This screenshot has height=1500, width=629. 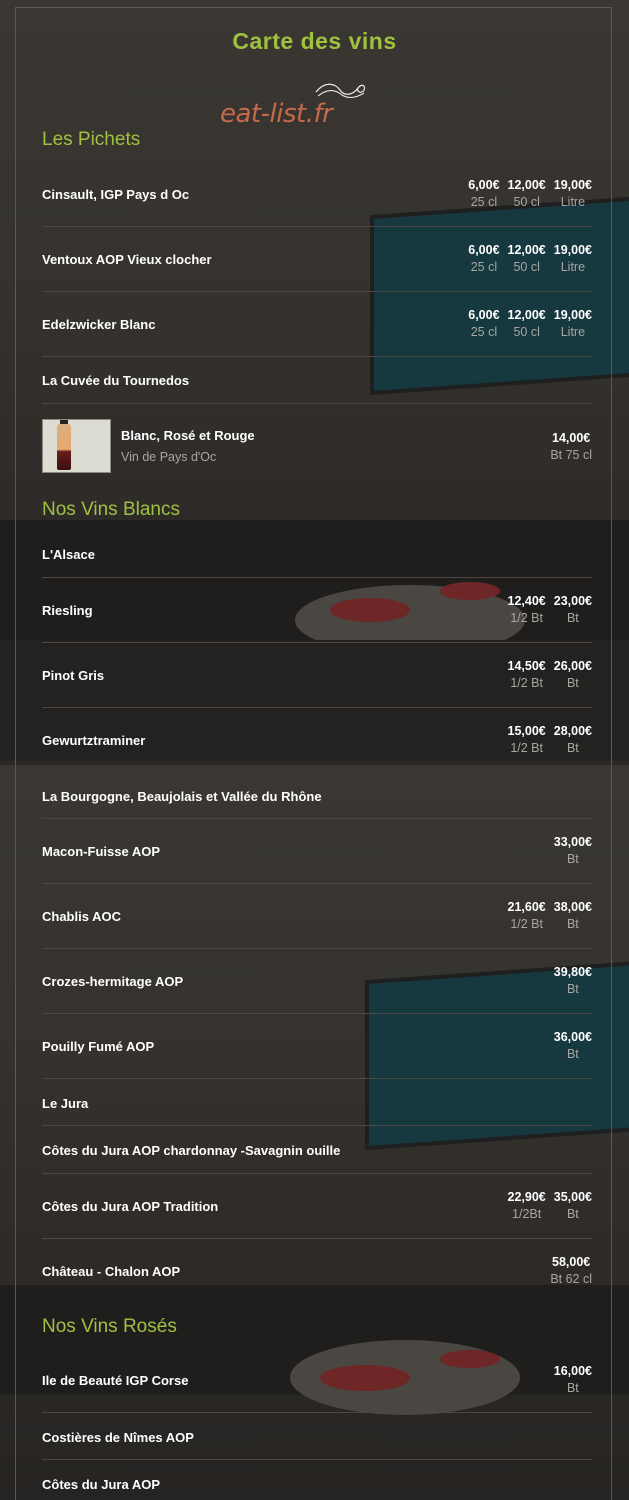 I want to click on wine-row: Chablis AOC 21,60€ 1/2 Bt 38,00€ Bt, so click(x=317, y=917).